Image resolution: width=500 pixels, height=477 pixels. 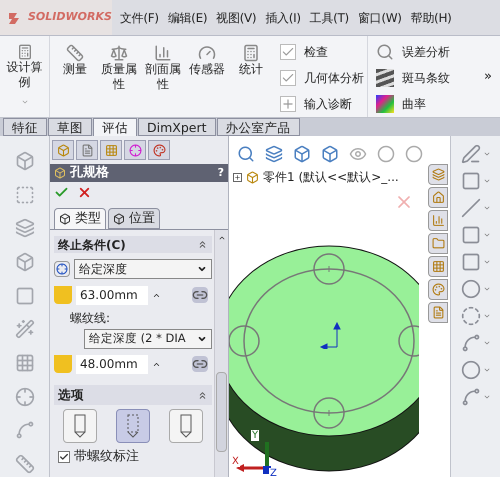 What do you see at coordinates (237, 177) in the screenshot?
I see `expand-icon` at bounding box center [237, 177].